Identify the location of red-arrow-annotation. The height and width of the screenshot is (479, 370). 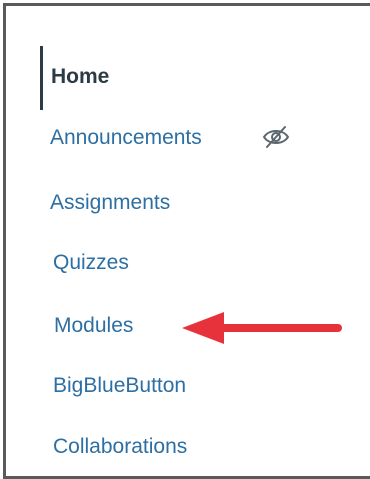
(263, 328).